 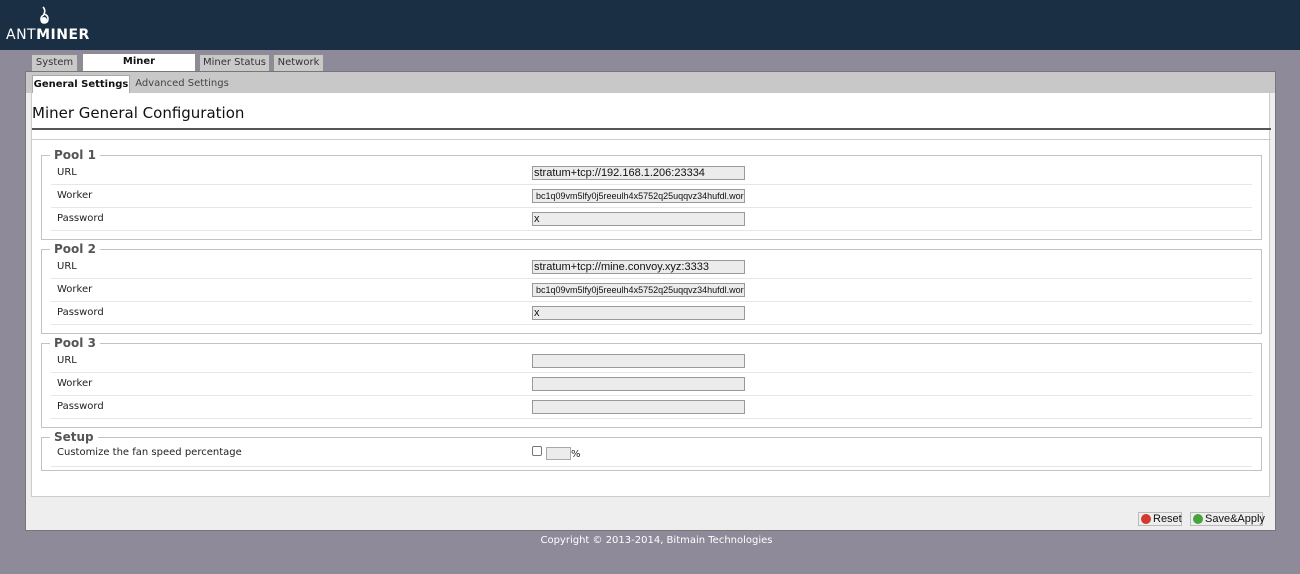 I want to click on sub-tab-bar: General Settings Advanced Settings, so click(x=650, y=82).